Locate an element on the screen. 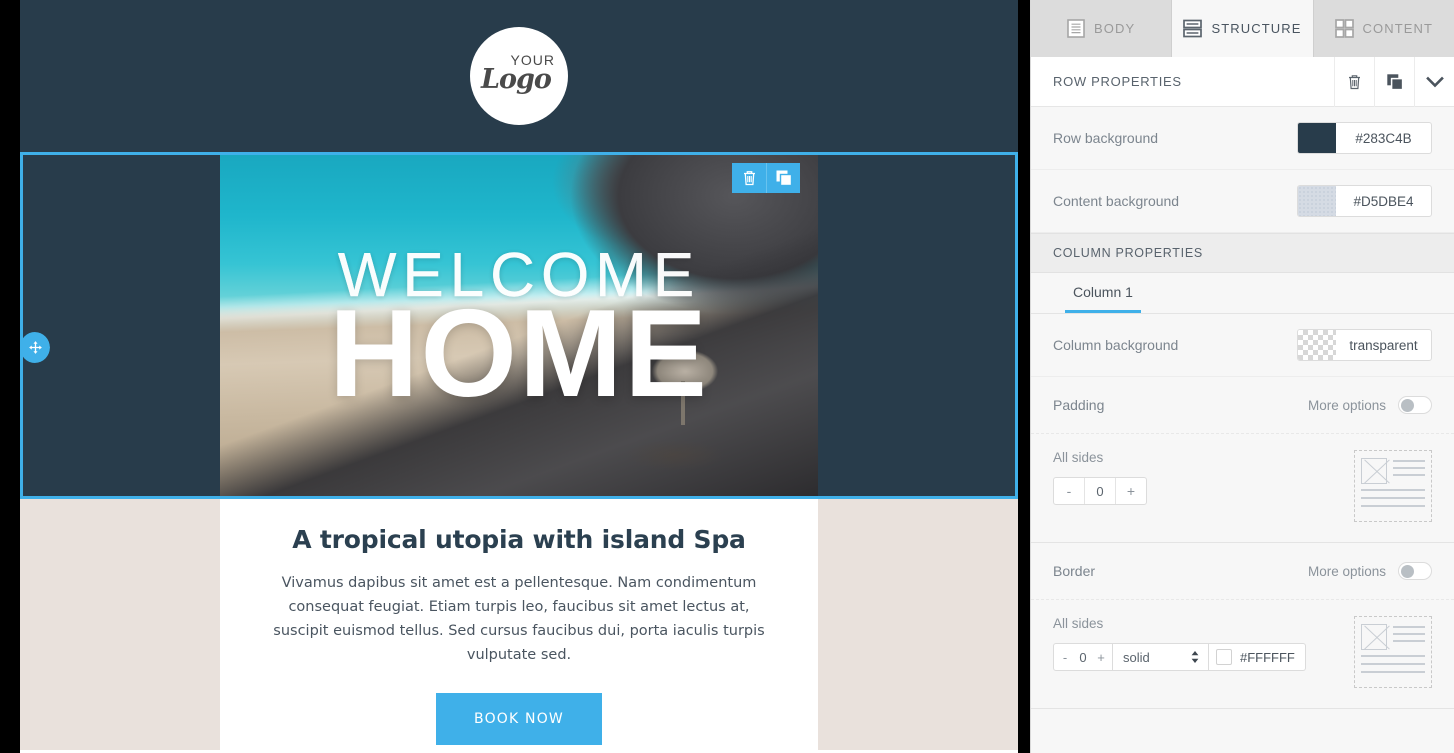  border-body: All sides - 0 + solid #FFFFFF is located at coordinates (1242, 654).